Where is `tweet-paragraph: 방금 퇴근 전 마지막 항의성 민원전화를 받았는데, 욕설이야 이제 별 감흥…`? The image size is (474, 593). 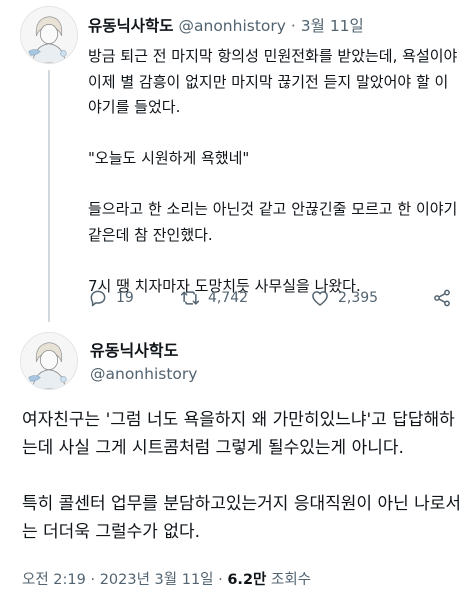
tweet-paragraph: 방금 퇴근 전 마지막 항의성 민원전화를 받았는데, 욕설이야 이제 별 감흥… is located at coordinates (273, 81).